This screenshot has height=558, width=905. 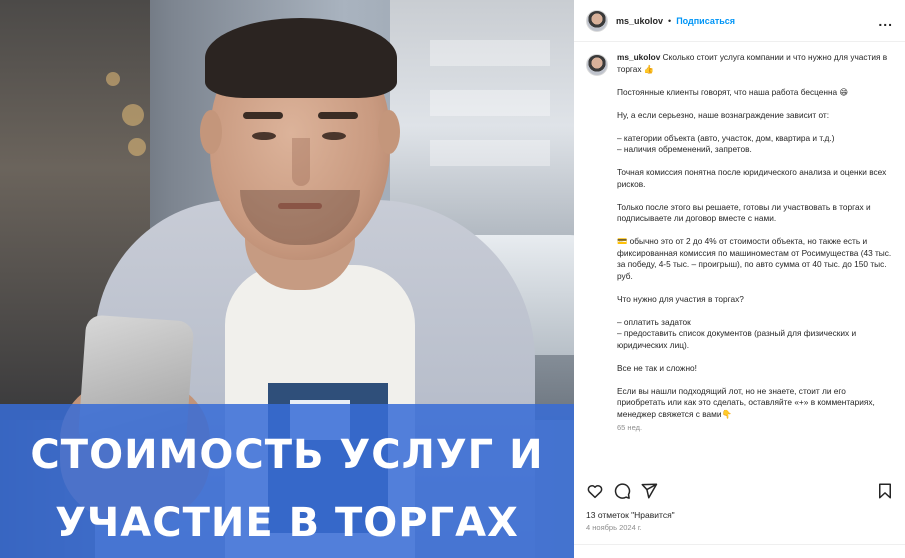 I want to click on share-icon, so click(x=649, y=491).